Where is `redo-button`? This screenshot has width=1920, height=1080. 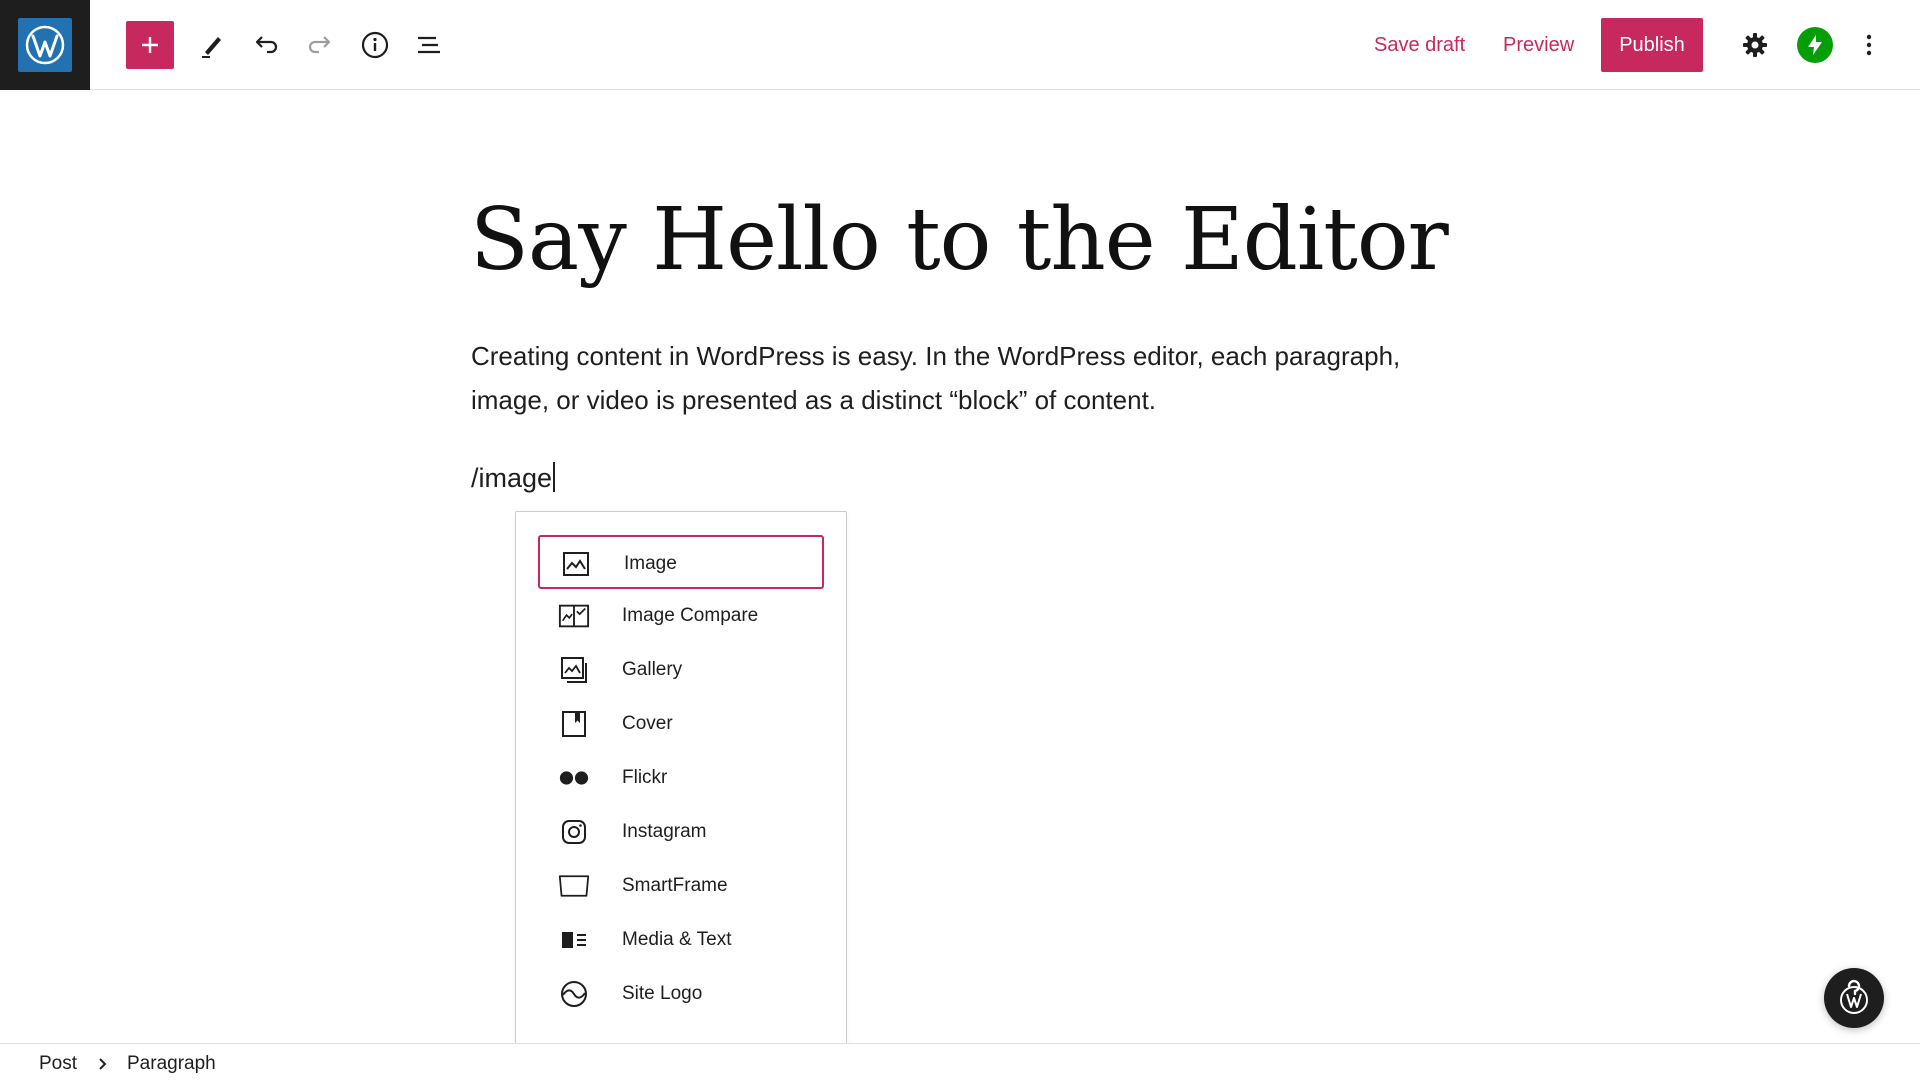 redo-button is located at coordinates (320, 45).